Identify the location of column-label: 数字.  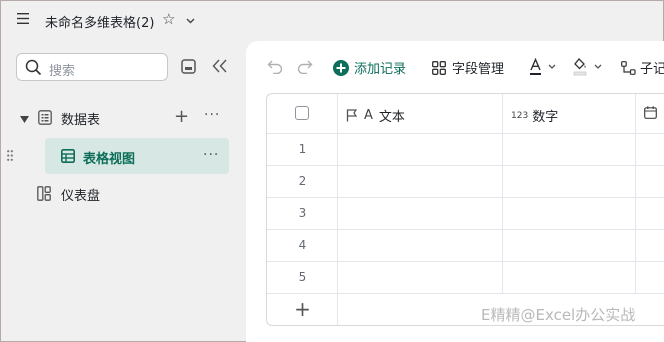
(545, 117).